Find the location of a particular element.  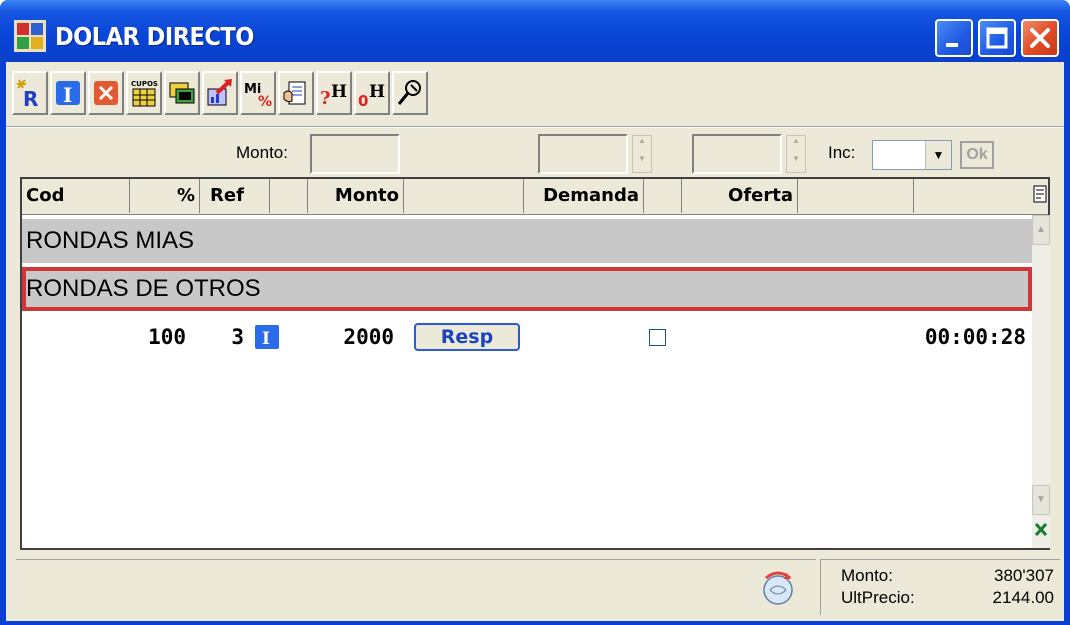

mi-percent-button: Mi % is located at coordinates (258, 93).